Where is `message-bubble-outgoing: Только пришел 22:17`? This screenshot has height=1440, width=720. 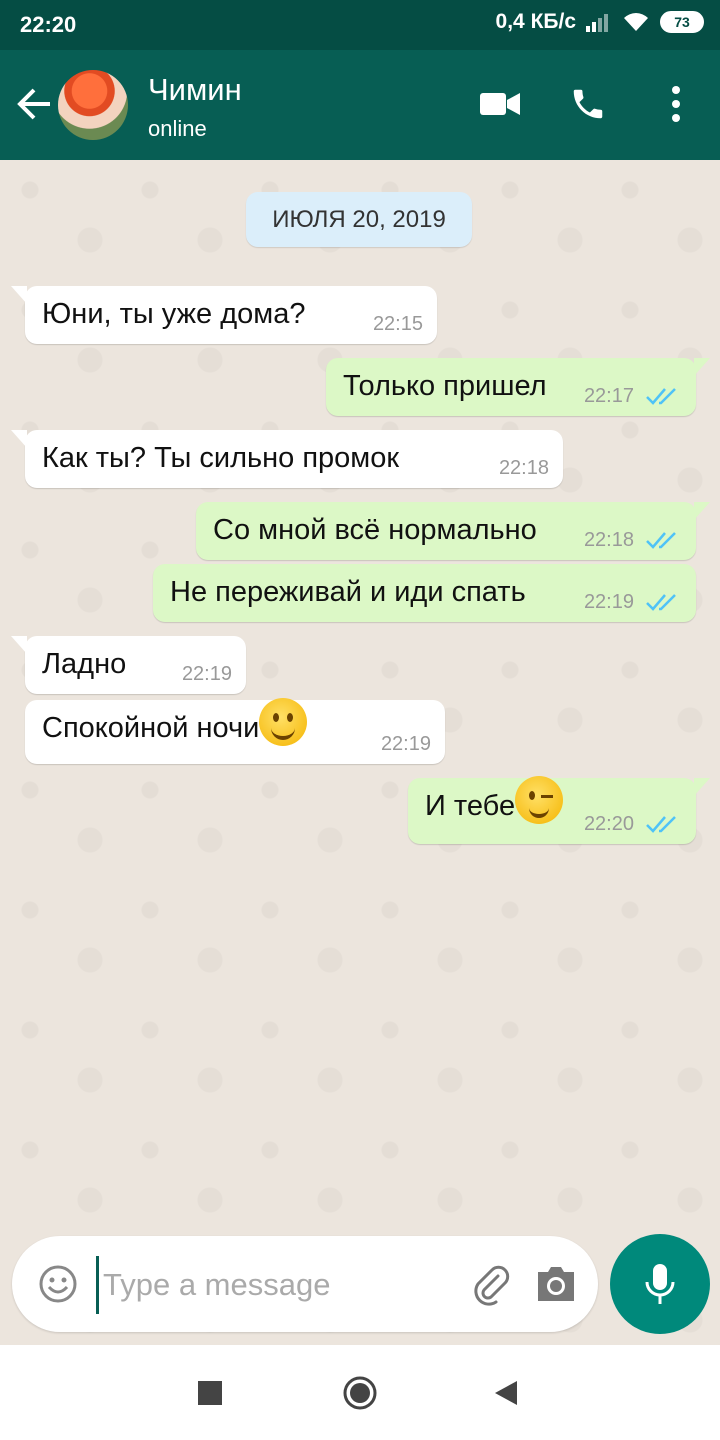
message-bubble-outgoing: Только пришел 22:17 is located at coordinates (518, 387).